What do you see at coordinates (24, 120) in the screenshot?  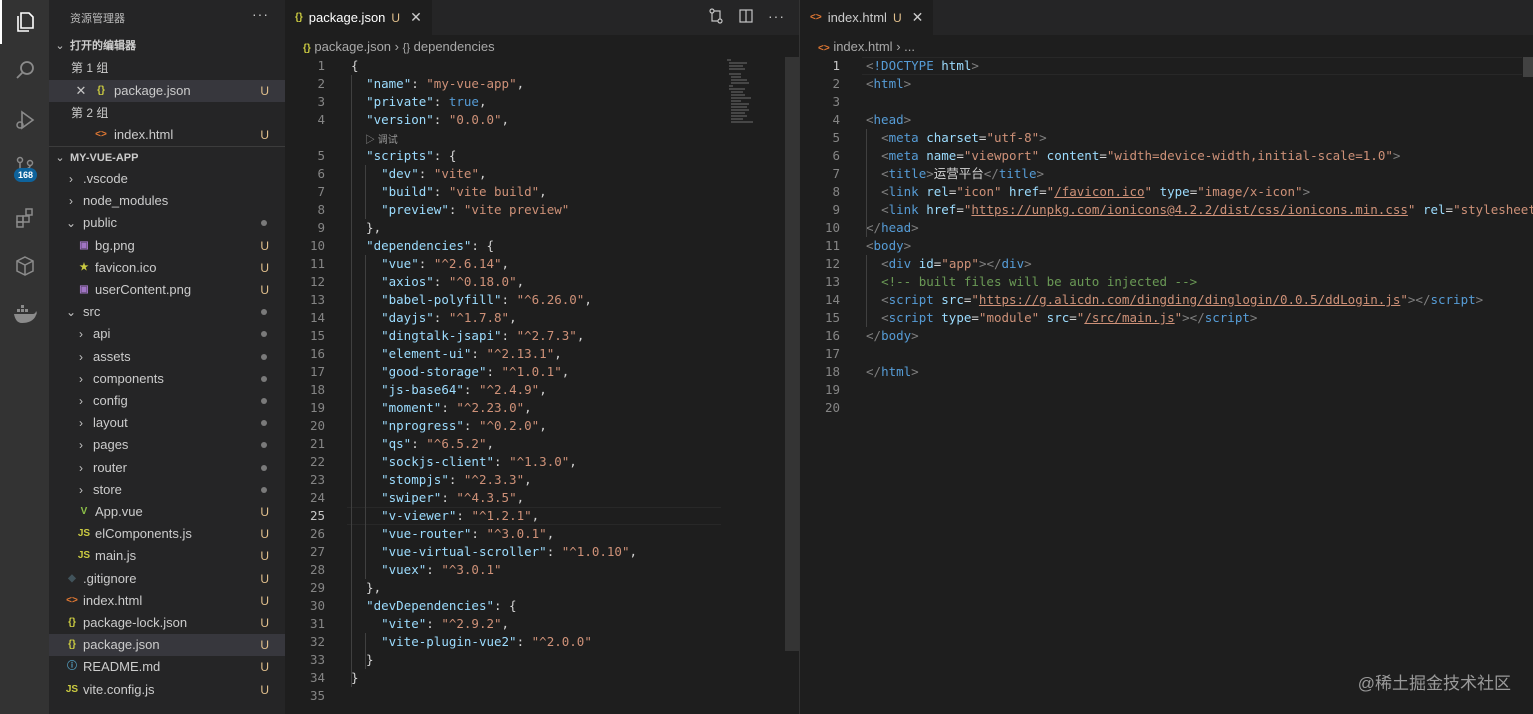 I see `run-debug-icon` at bounding box center [24, 120].